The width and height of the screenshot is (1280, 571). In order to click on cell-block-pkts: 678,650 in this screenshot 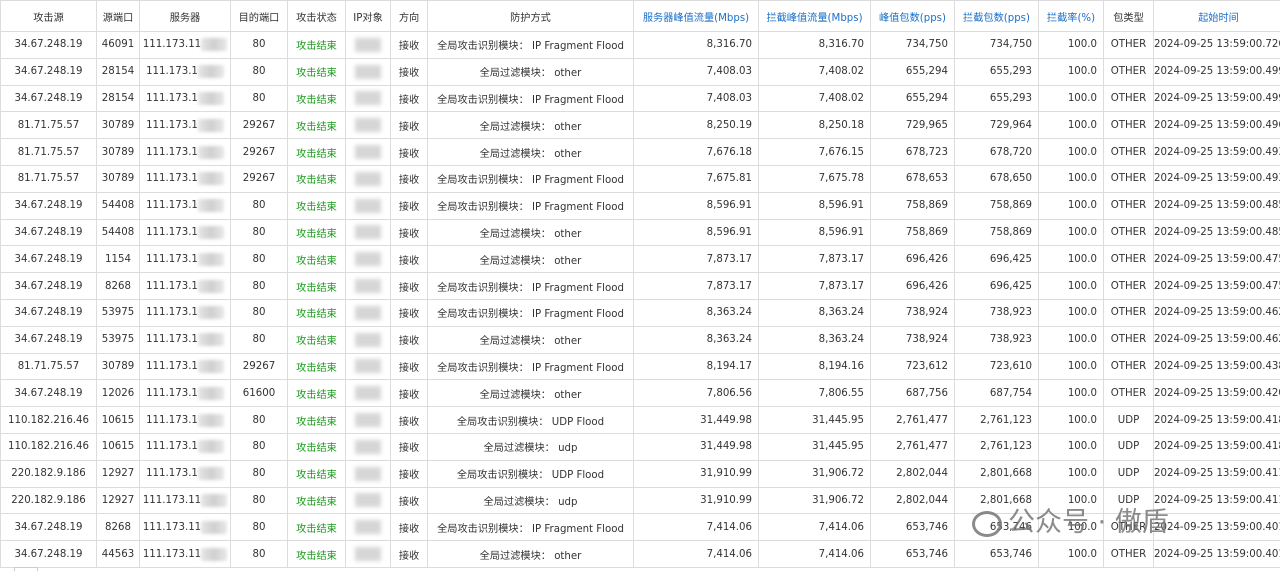, I will do `click(996, 178)`.